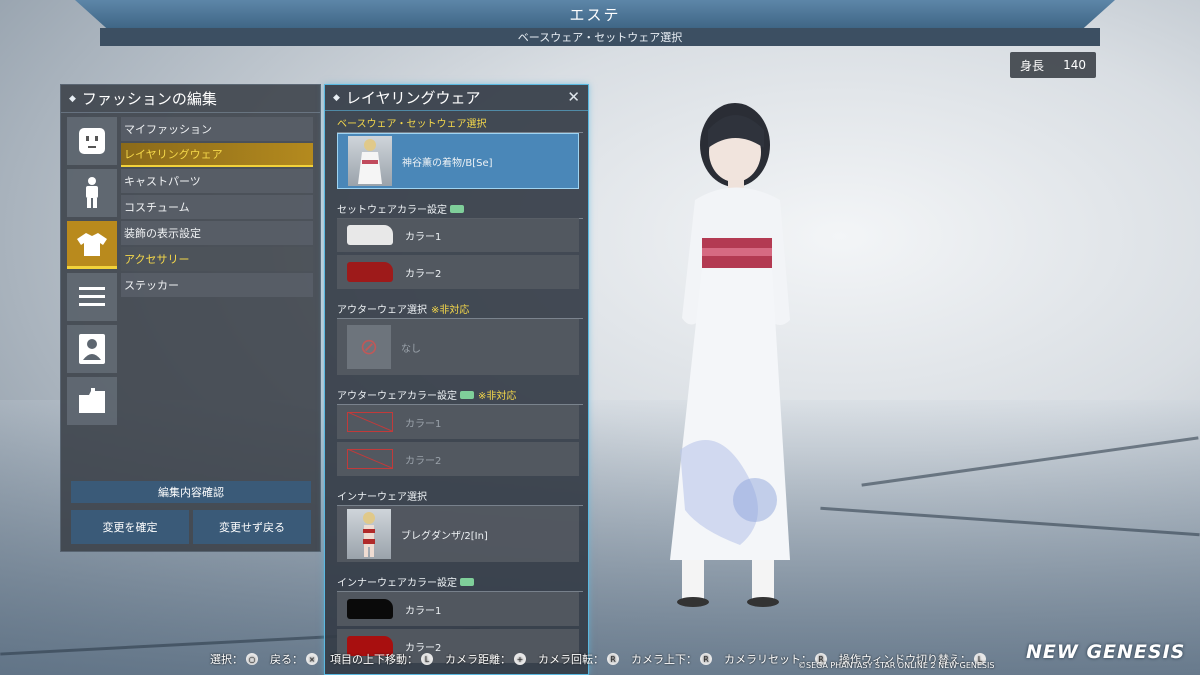  What do you see at coordinates (312, 659) in the screenshot?
I see `cross-button-icon: ×` at bounding box center [312, 659].